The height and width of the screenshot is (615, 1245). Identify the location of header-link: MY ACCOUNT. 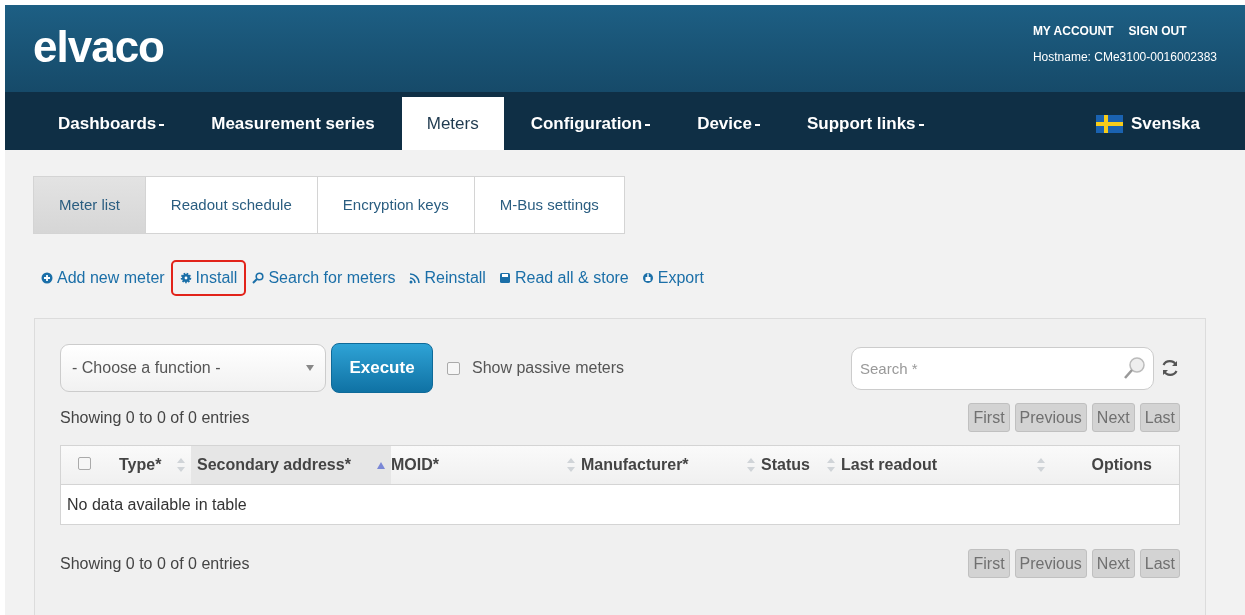
(1073, 31).